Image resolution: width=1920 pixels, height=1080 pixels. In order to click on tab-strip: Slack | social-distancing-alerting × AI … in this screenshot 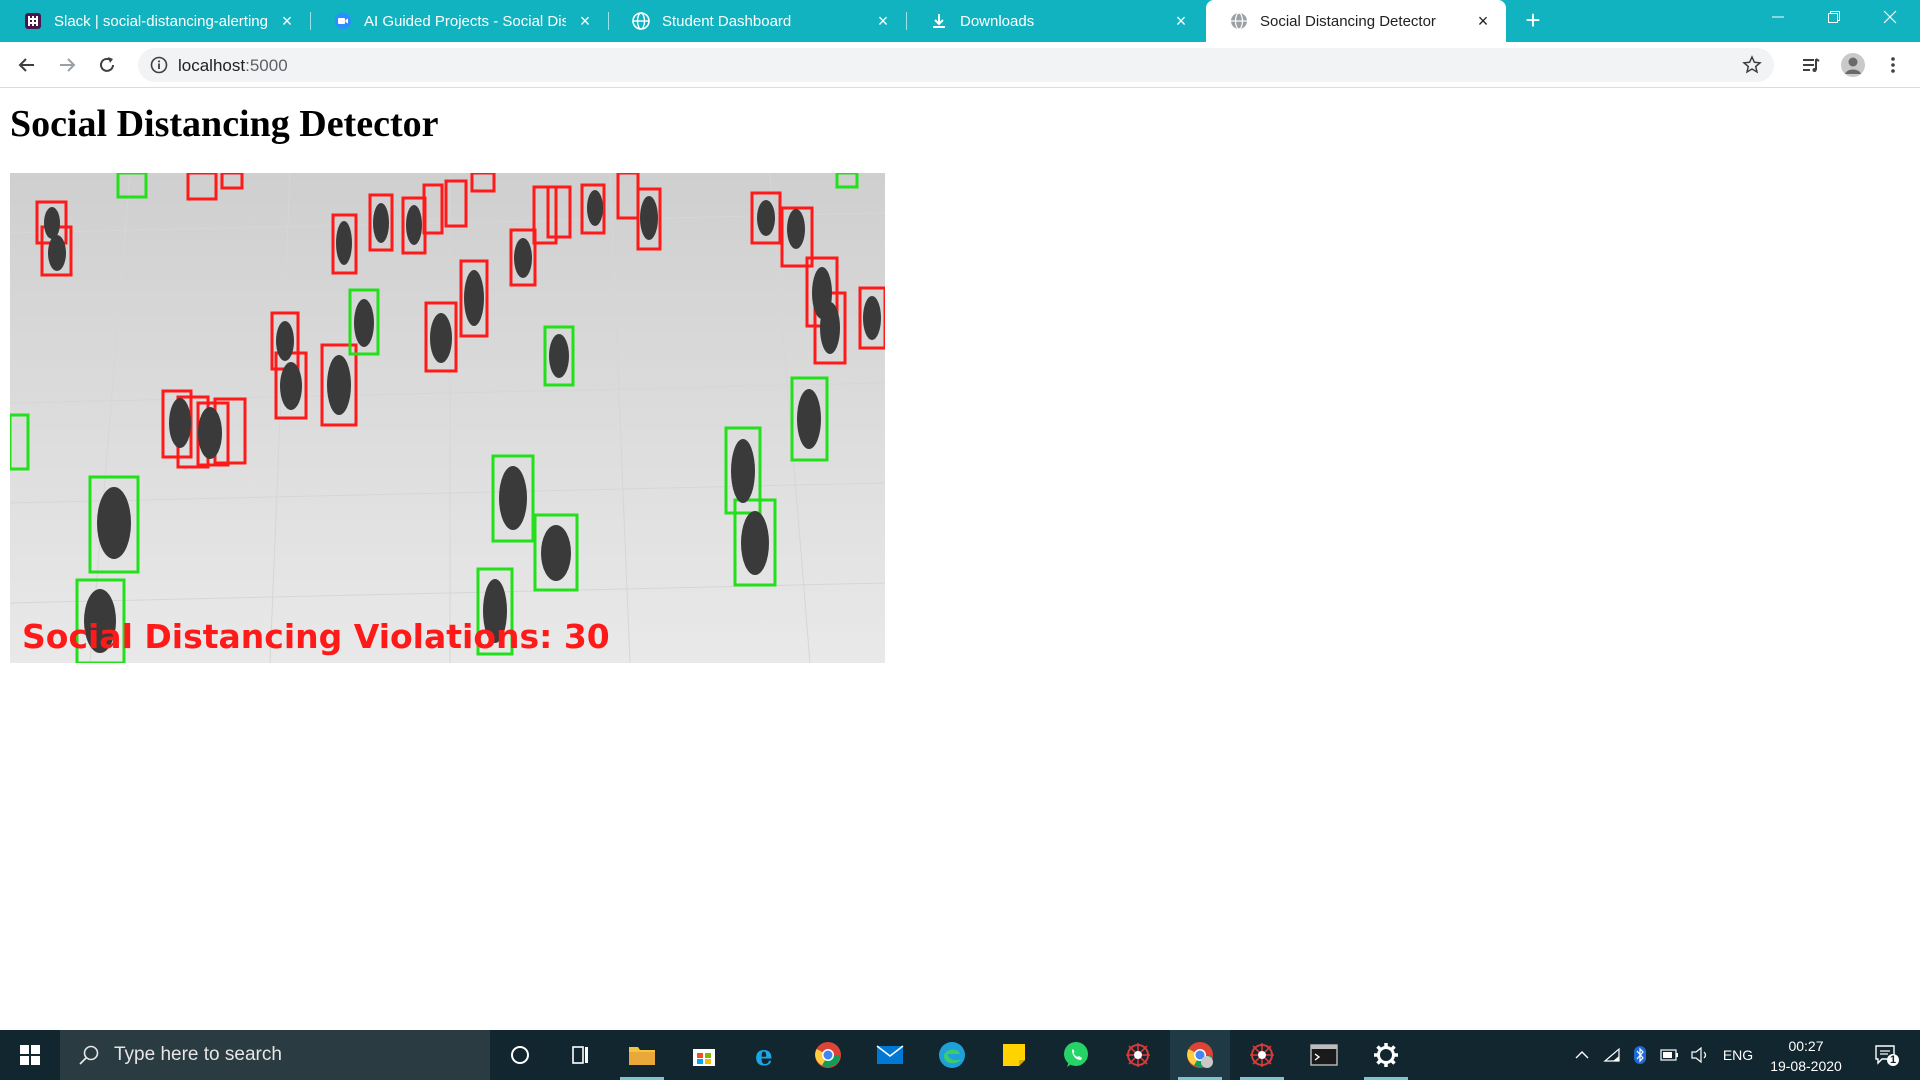, I will do `click(960, 21)`.